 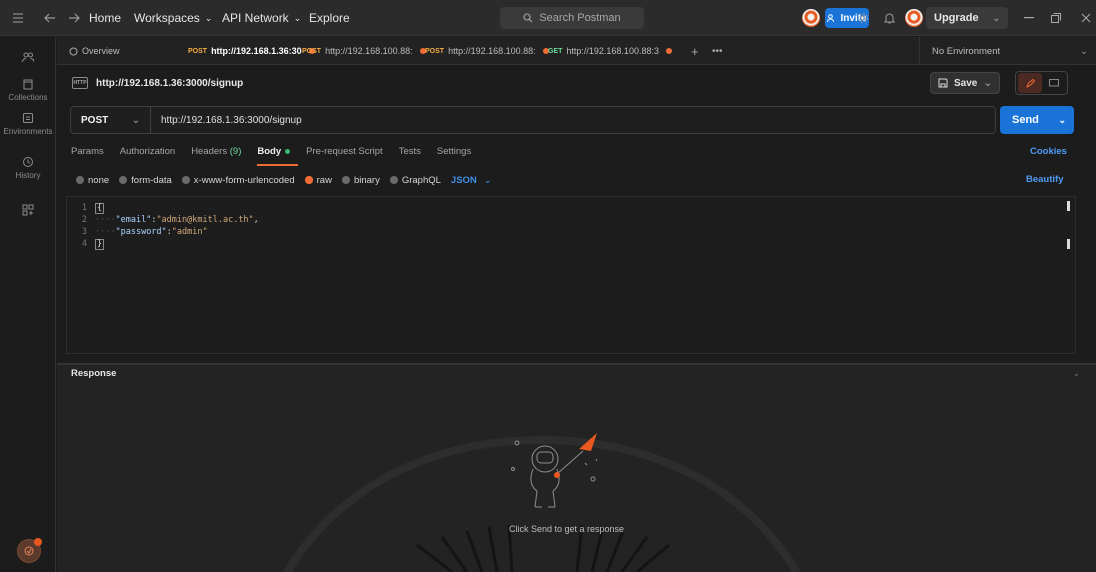 What do you see at coordinates (99, 180) in the screenshot?
I see `option-label: none` at bounding box center [99, 180].